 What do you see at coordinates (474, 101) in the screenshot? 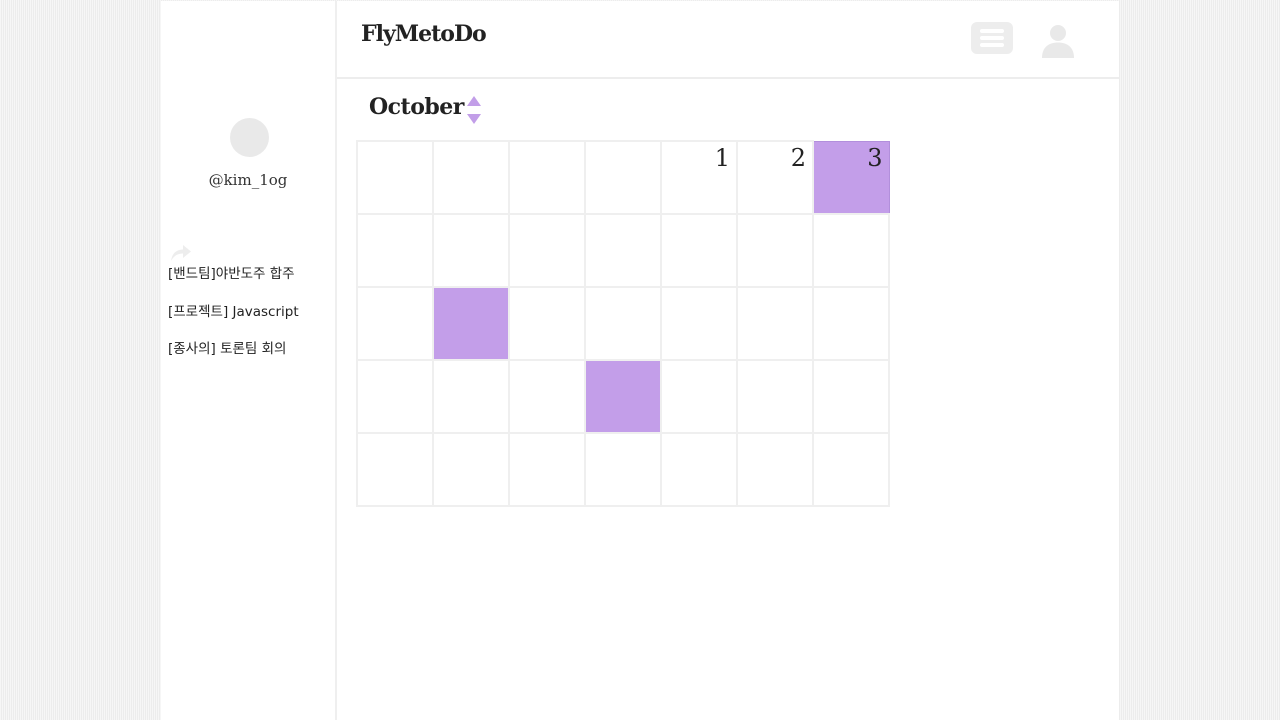
I see `prev-month-icon` at bounding box center [474, 101].